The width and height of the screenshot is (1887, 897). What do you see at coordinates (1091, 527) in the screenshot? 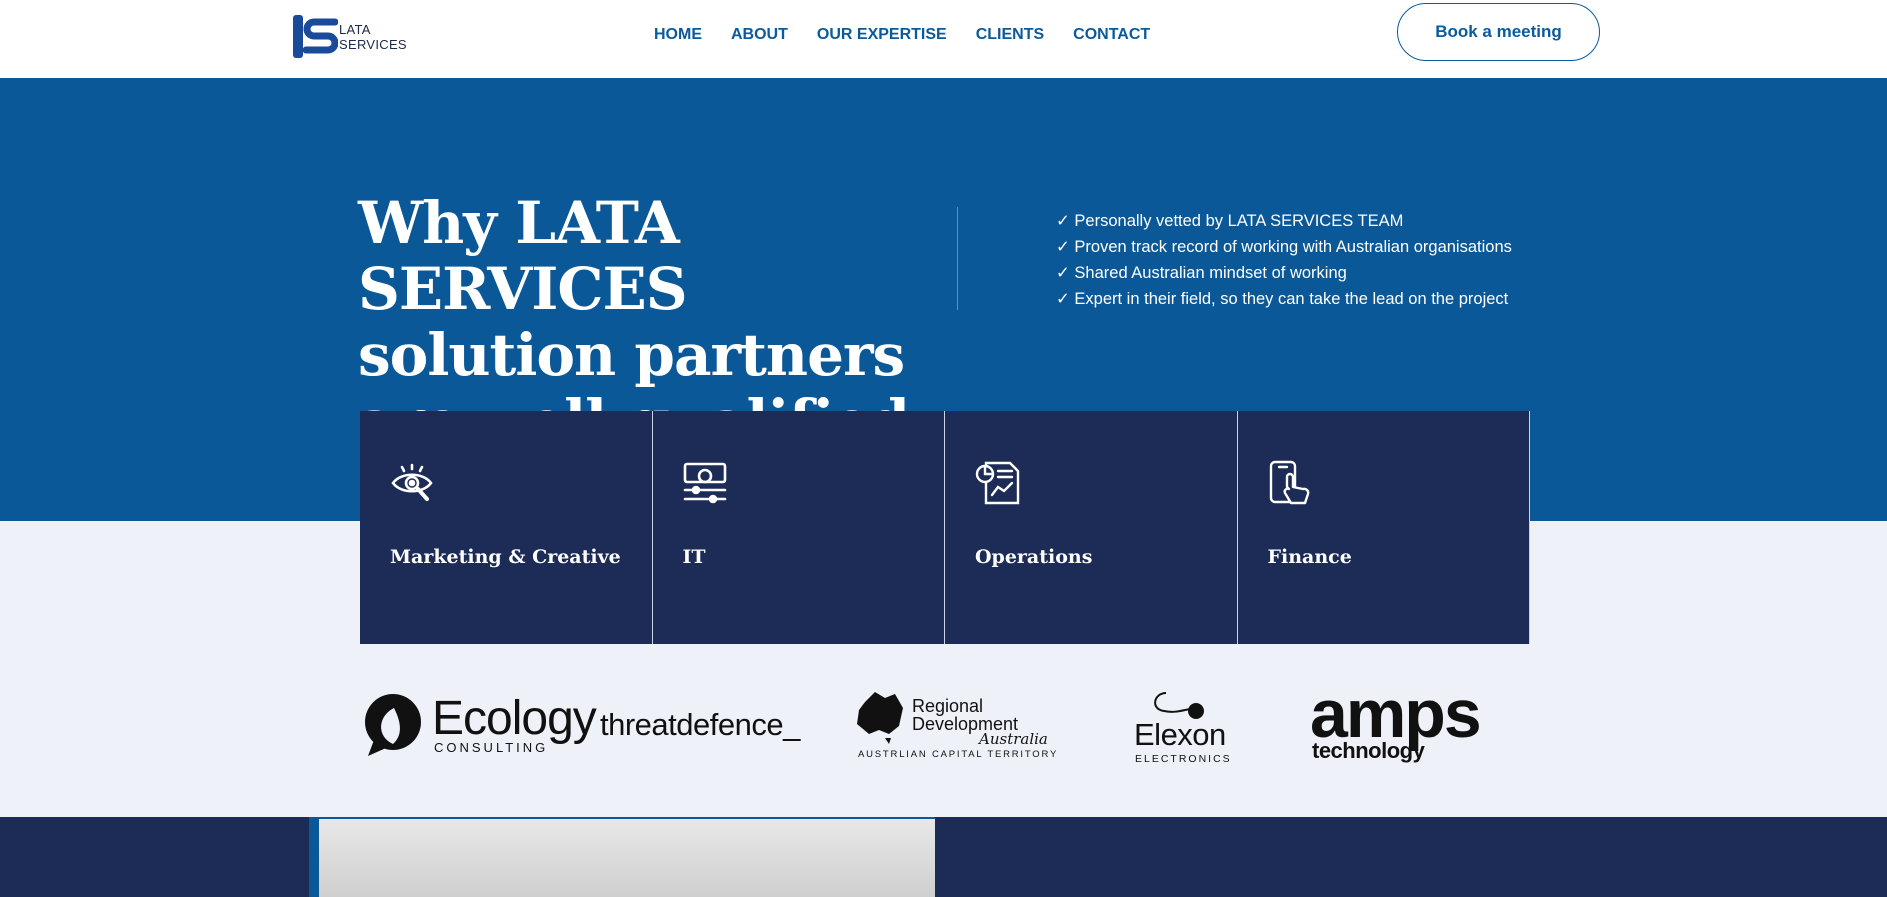
I see `card-operations: Operations` at bounding box center [1091, 527].